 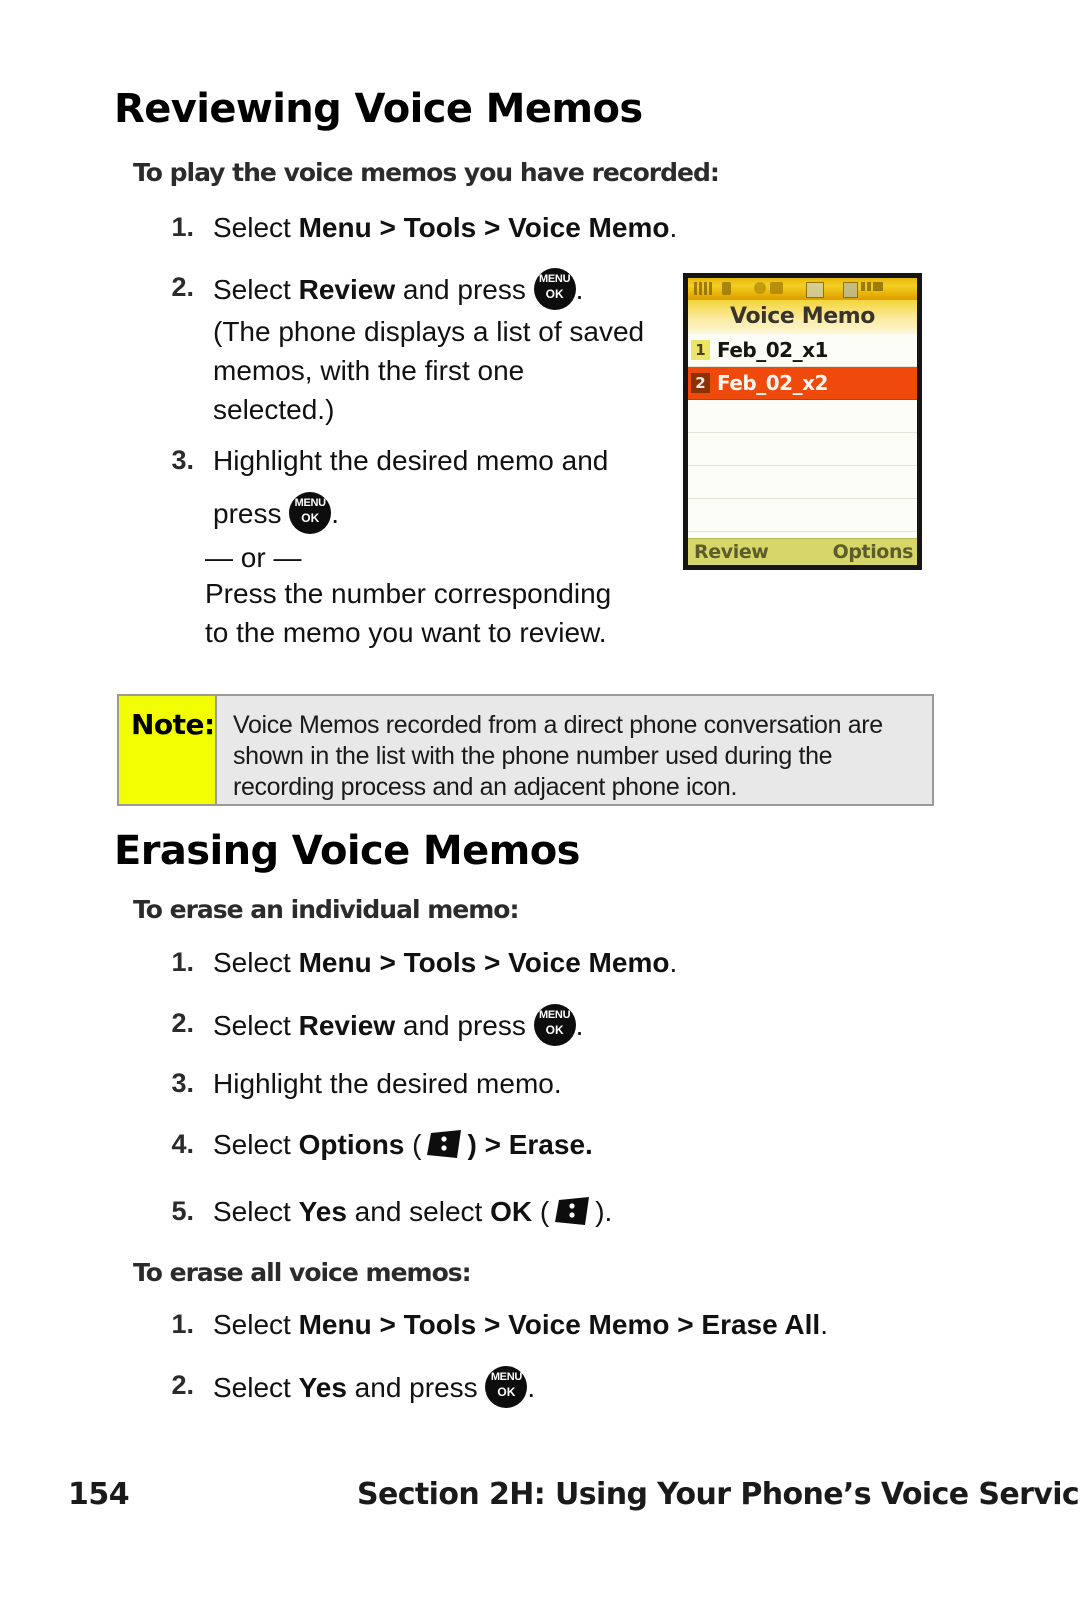 I want to click on page-title-erasing-voice-memos: Erasing Voice Memos, so click(x=347, y=851).